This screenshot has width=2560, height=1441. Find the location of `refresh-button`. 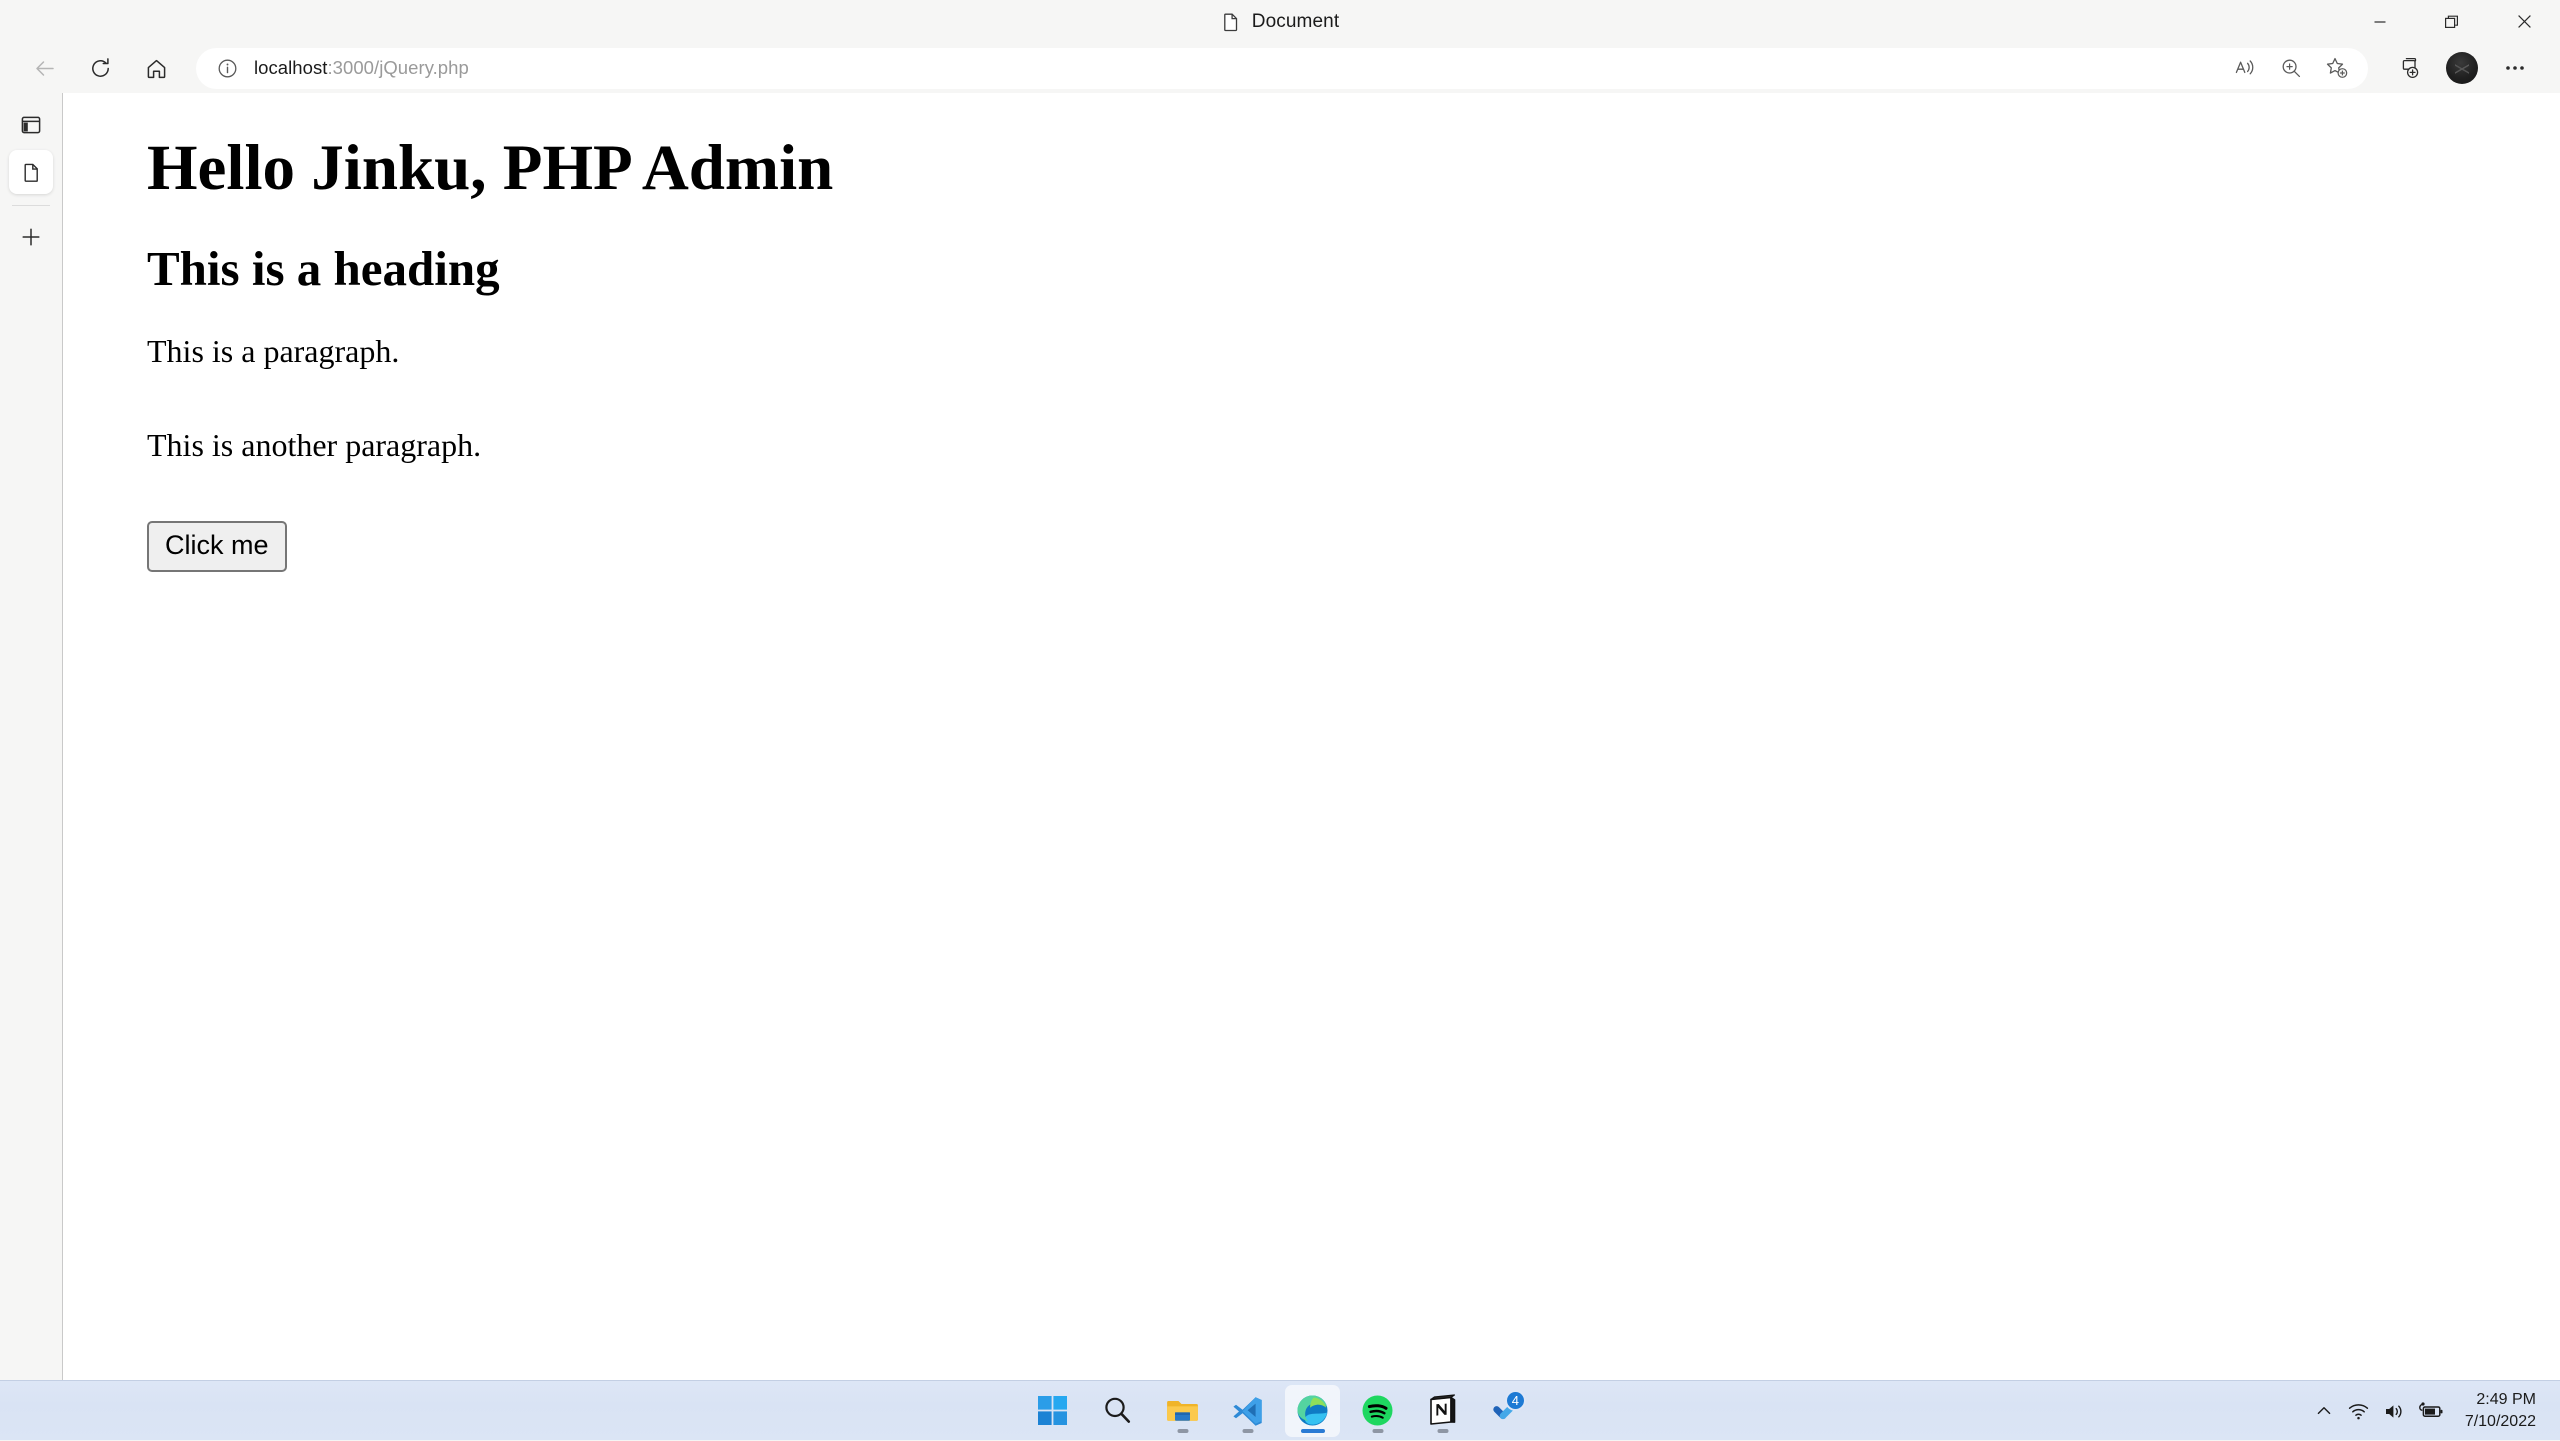

refresh-button is located at coordinates (100, 68).